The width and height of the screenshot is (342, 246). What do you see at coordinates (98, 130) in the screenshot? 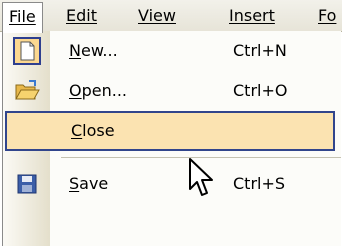
I see `label-rest: lose` at bounding box center [98, 130].